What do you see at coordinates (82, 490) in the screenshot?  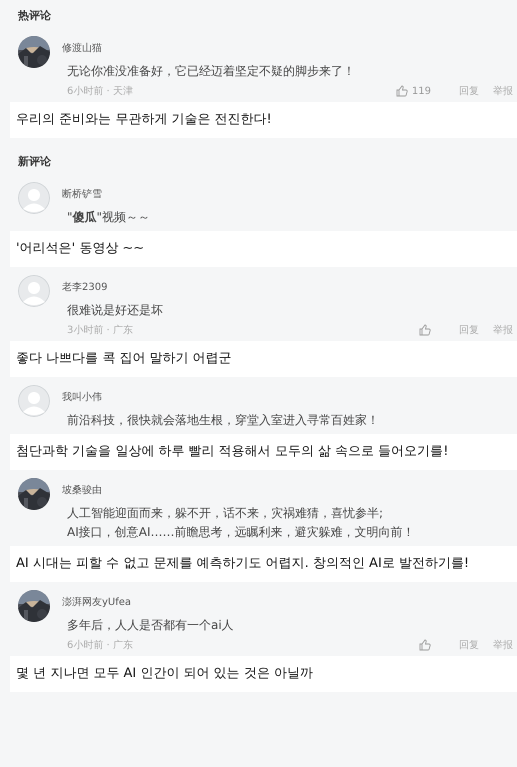 I see `username: 坡桑骏由` at bounding box center [82, 490].